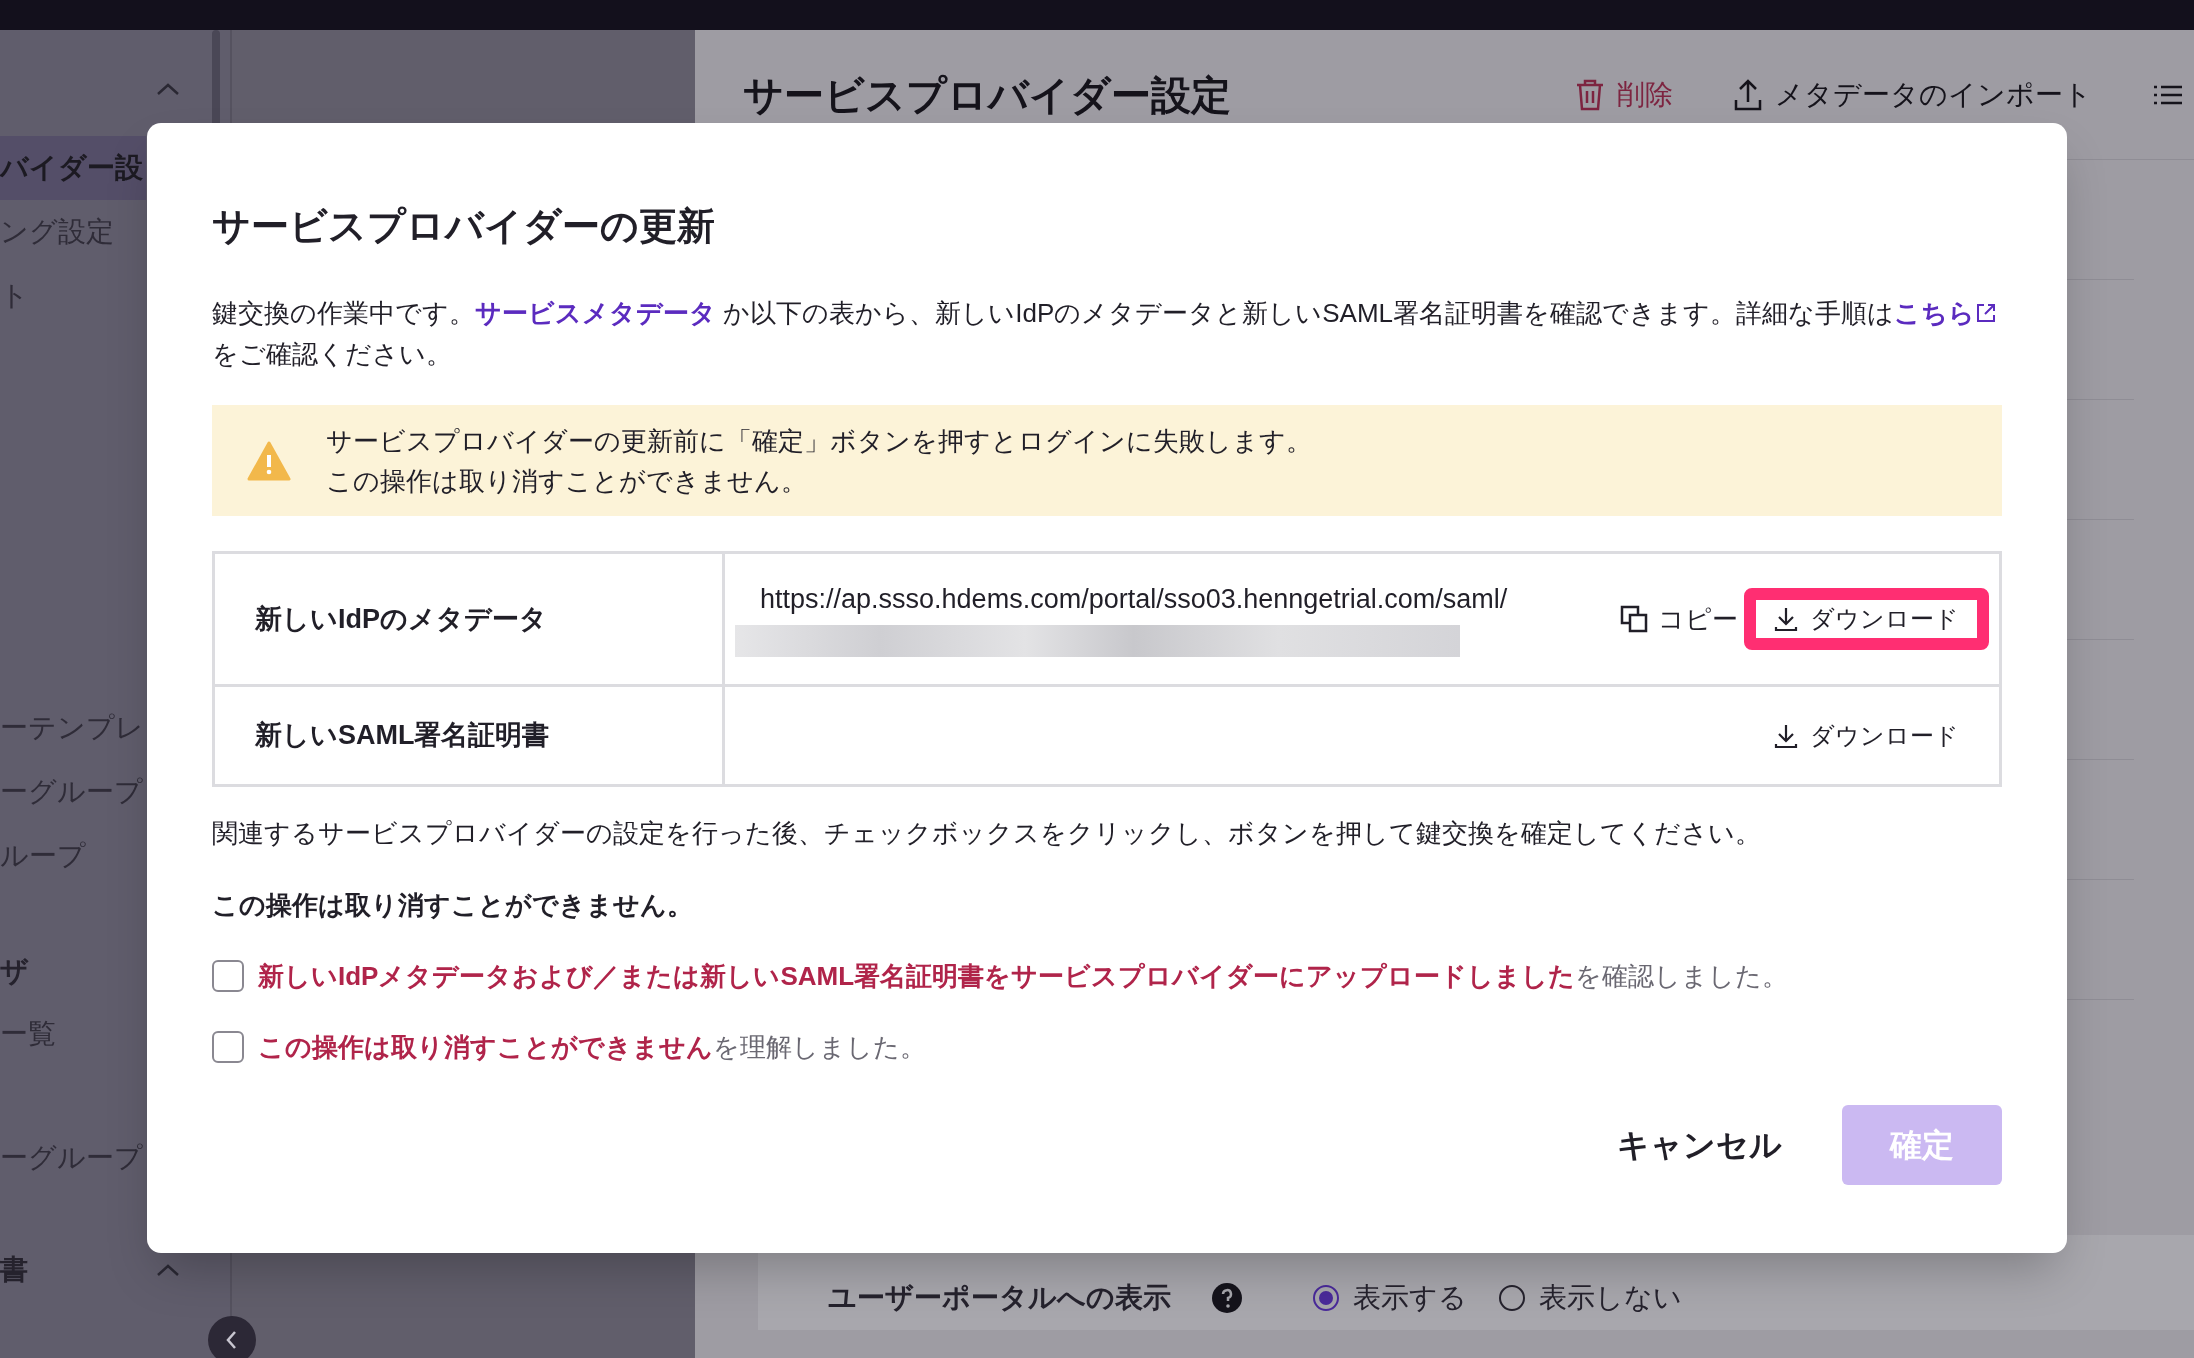  Describe the element at coordinates (987, 833) in the screenshot. I see `instruction-text: 関連するサービスプロバイダーの設定を行った後、チェックボックスをクリックし、ボタンを押して鍵交換を確定してください。` at that location.